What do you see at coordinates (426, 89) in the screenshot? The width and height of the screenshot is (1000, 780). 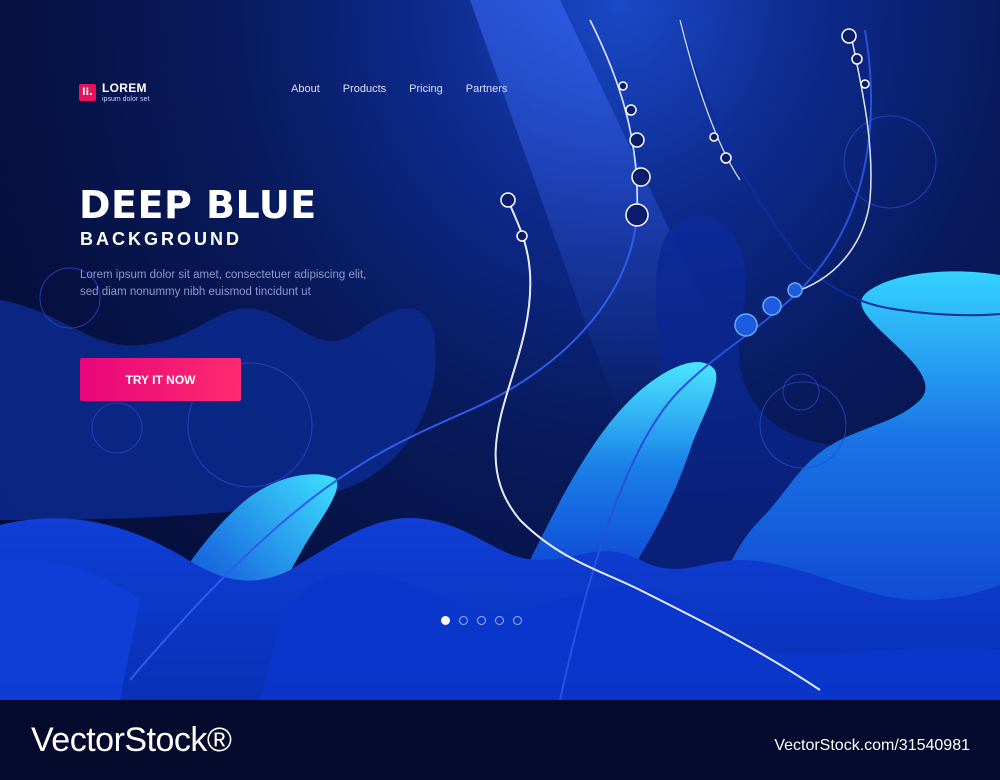 I see `nav-pricing: Pricing` at bounding box center [426, 89].